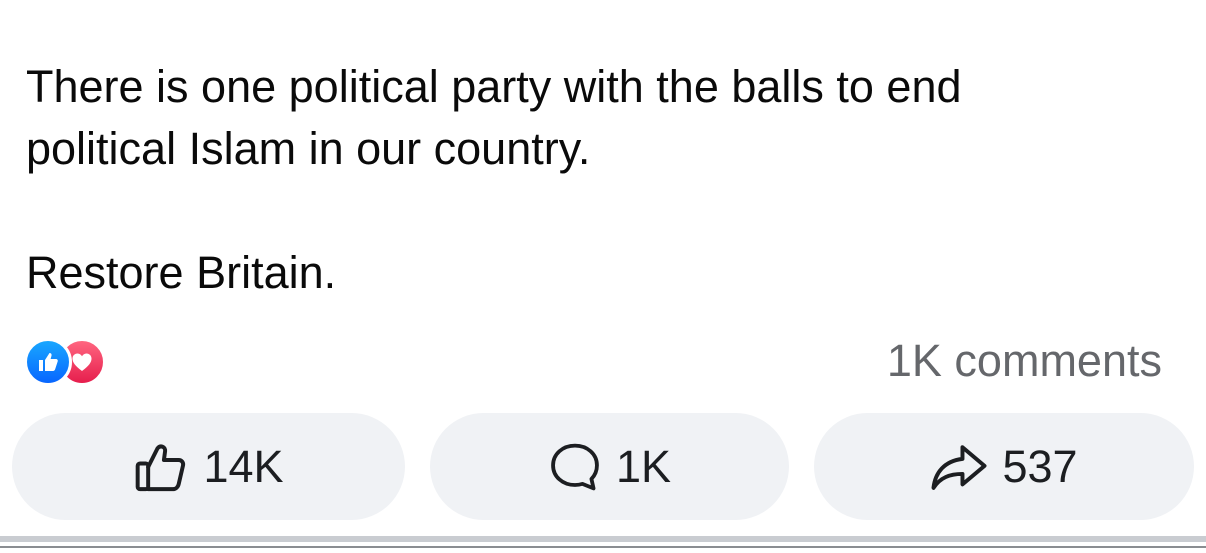  What do you see at coordinates (161, 467) in the screenshot?
I see `thumbs-up-icon` at bounding box center [161, 467].